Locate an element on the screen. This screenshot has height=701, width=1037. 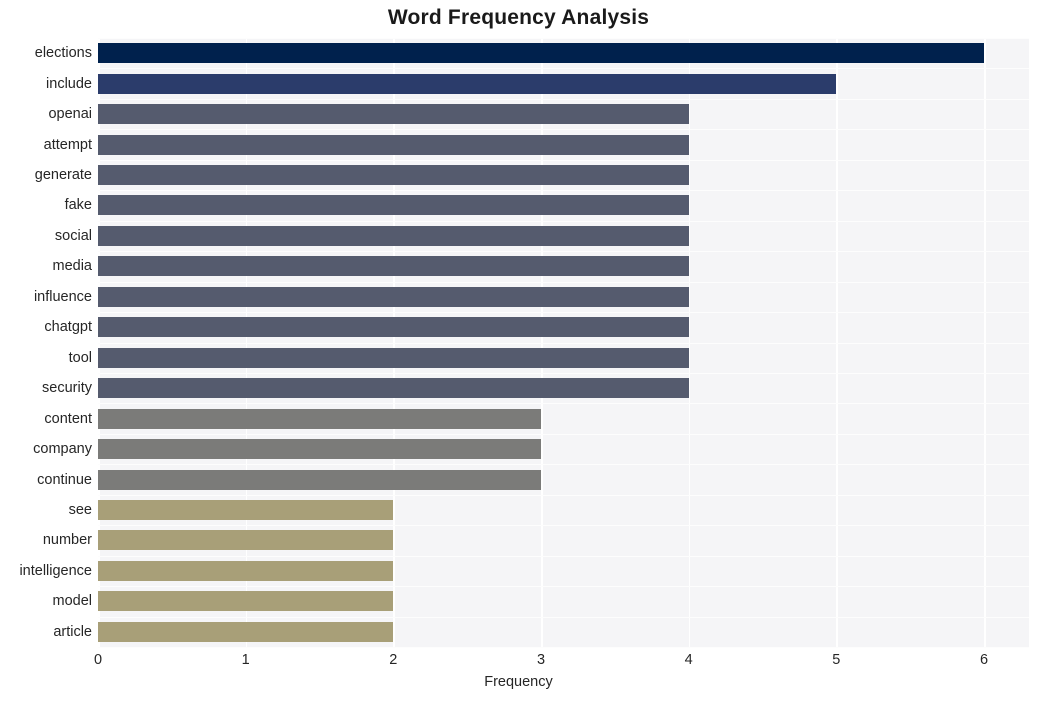
y-axis-label-include: include is located at coordinates (69, 83).